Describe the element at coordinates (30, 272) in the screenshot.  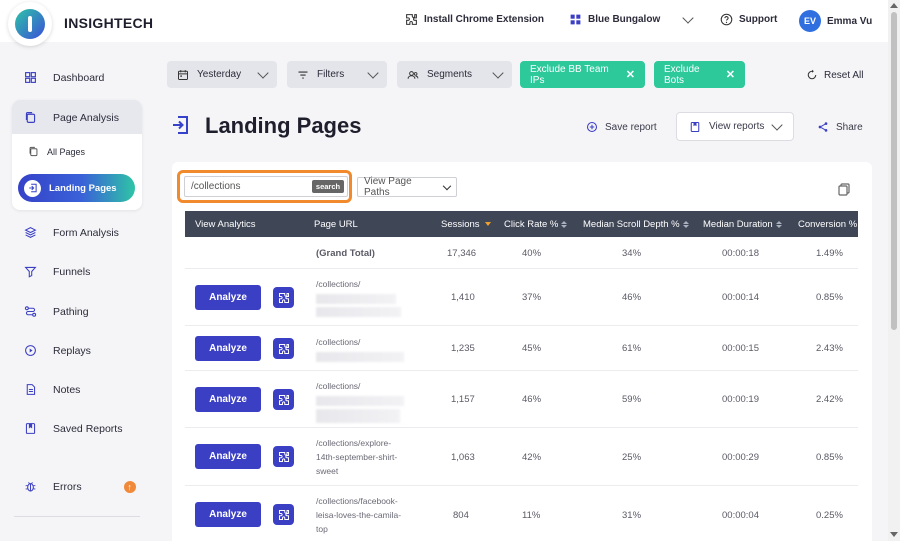
I see `funnel-icon` at that location.